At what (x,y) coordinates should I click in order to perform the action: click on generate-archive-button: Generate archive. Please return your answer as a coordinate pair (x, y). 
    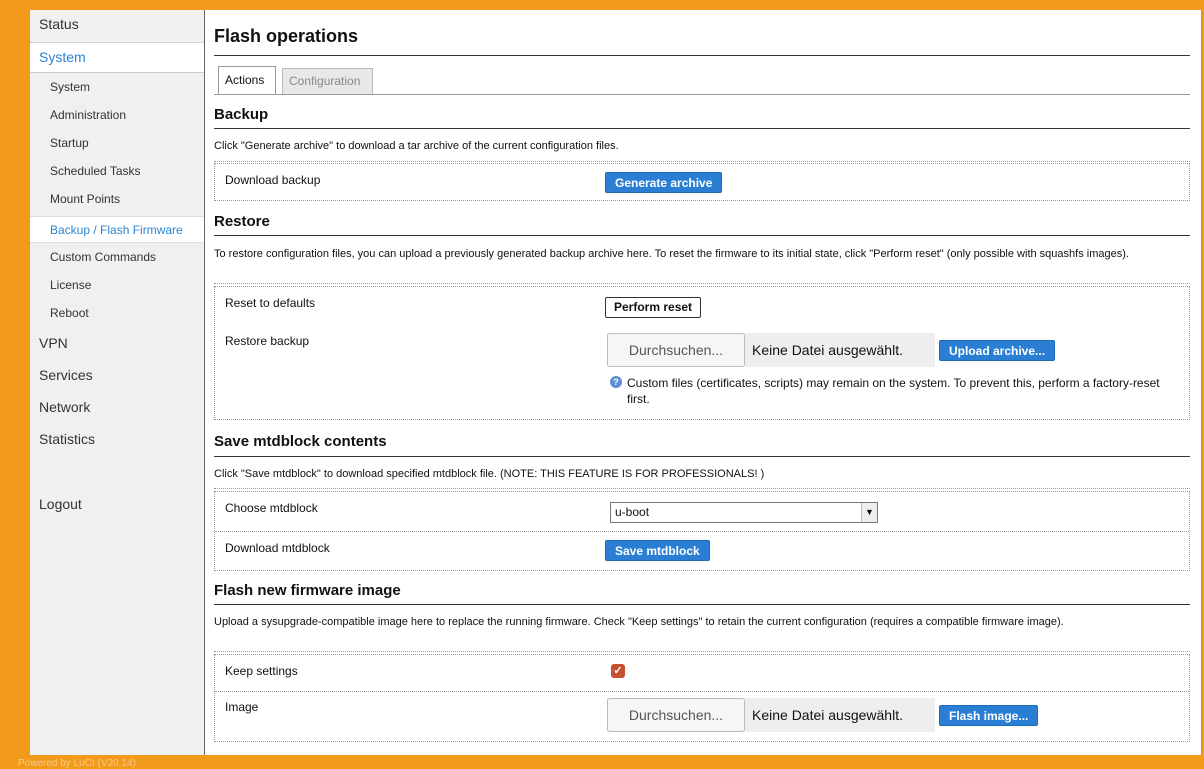
    Looking at the image, I should click on (664, 182).